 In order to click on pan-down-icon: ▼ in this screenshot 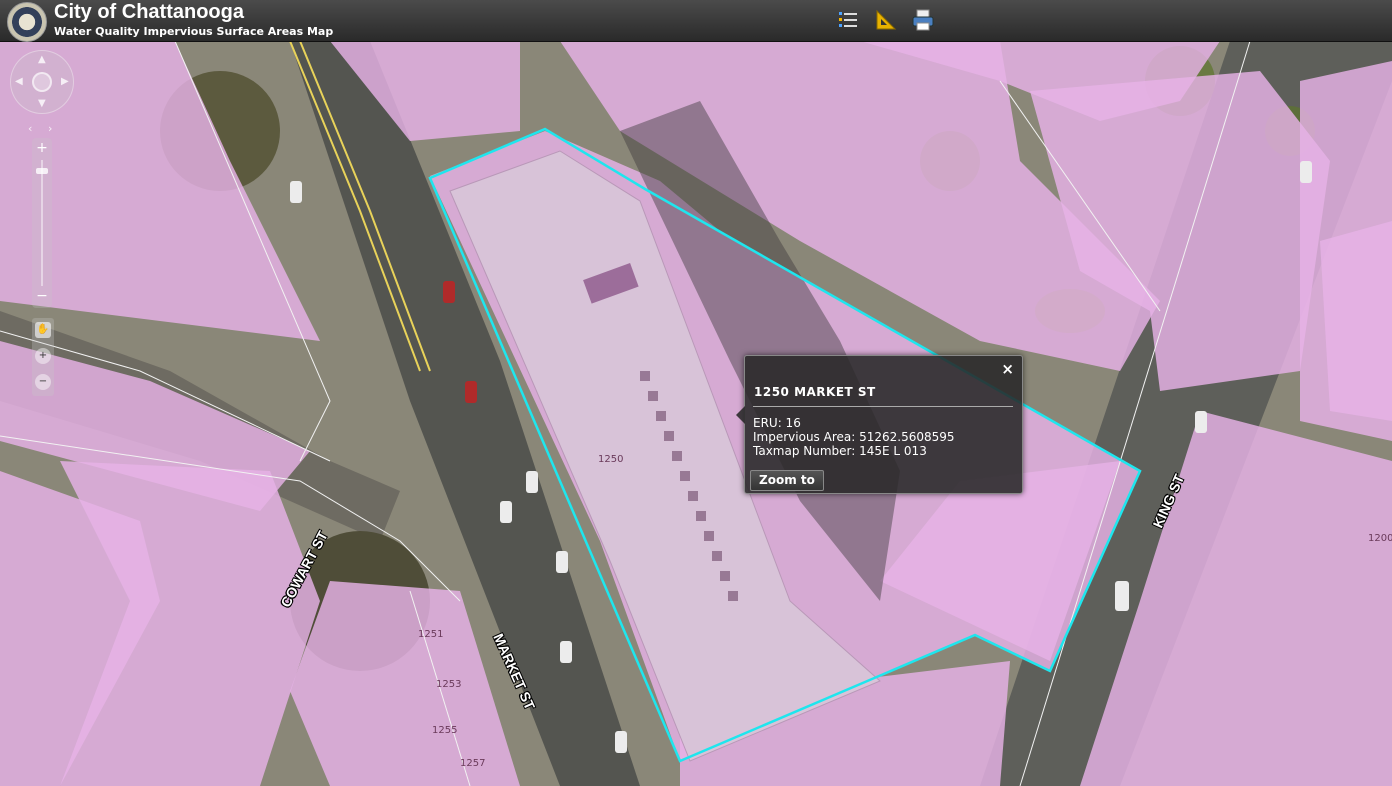, I will do `click(42, 103)`.